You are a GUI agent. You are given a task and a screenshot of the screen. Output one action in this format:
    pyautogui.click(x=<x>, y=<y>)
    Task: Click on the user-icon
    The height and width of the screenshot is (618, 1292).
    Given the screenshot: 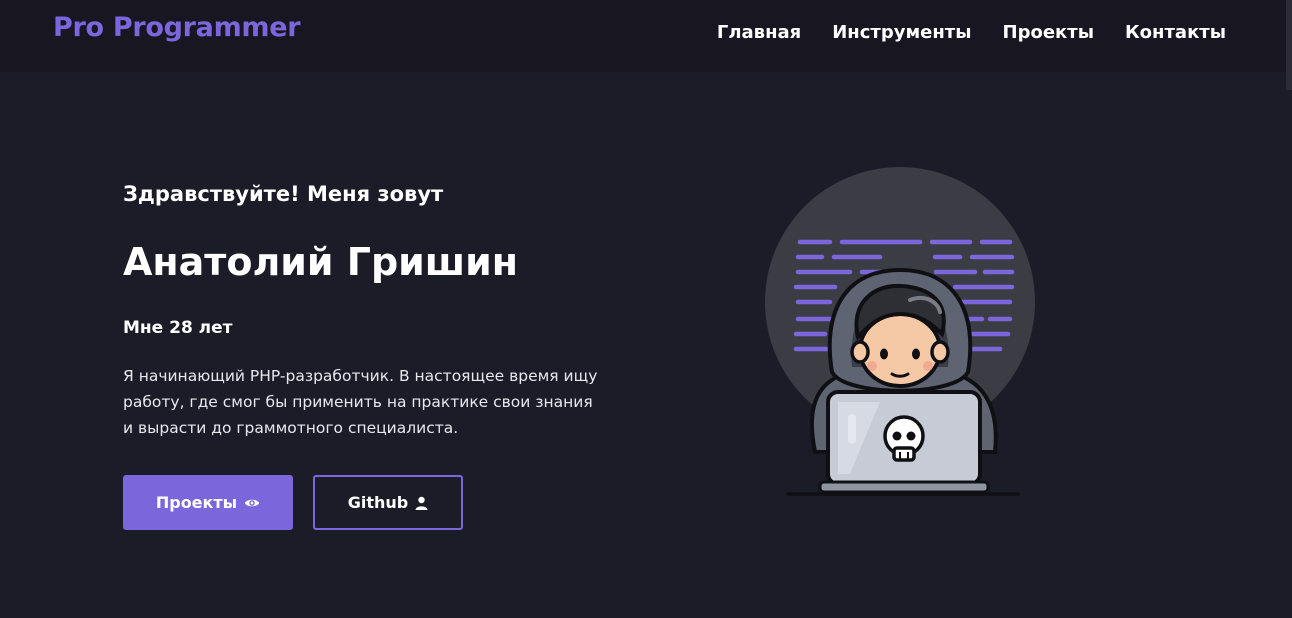 What is the action you would take?
    pyautogui.click(x=421, y=503)
    